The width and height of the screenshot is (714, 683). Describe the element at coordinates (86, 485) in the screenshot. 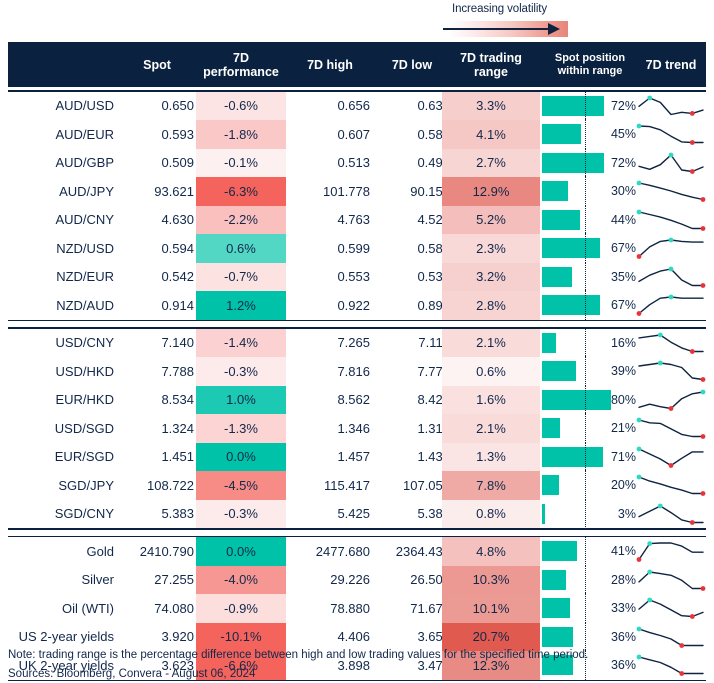

I see `row-label: SGD/JPY` at that location.